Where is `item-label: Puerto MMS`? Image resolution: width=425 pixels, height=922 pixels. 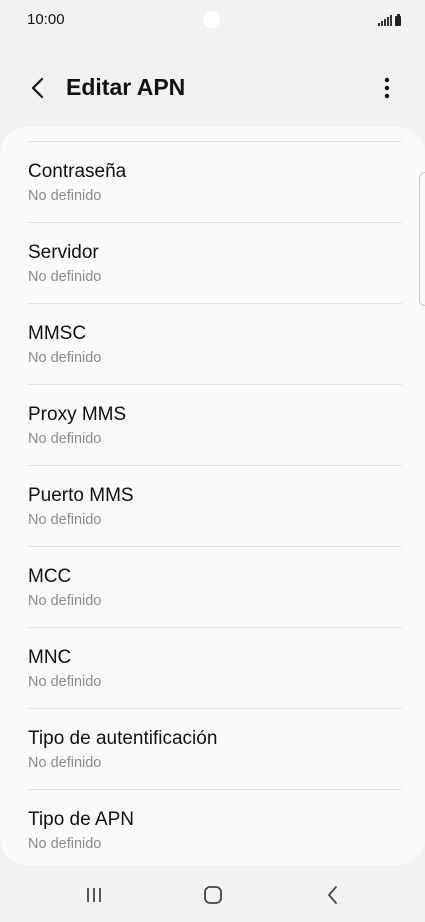 item-label: Puerto MMS is located at coordinates (81, 495).